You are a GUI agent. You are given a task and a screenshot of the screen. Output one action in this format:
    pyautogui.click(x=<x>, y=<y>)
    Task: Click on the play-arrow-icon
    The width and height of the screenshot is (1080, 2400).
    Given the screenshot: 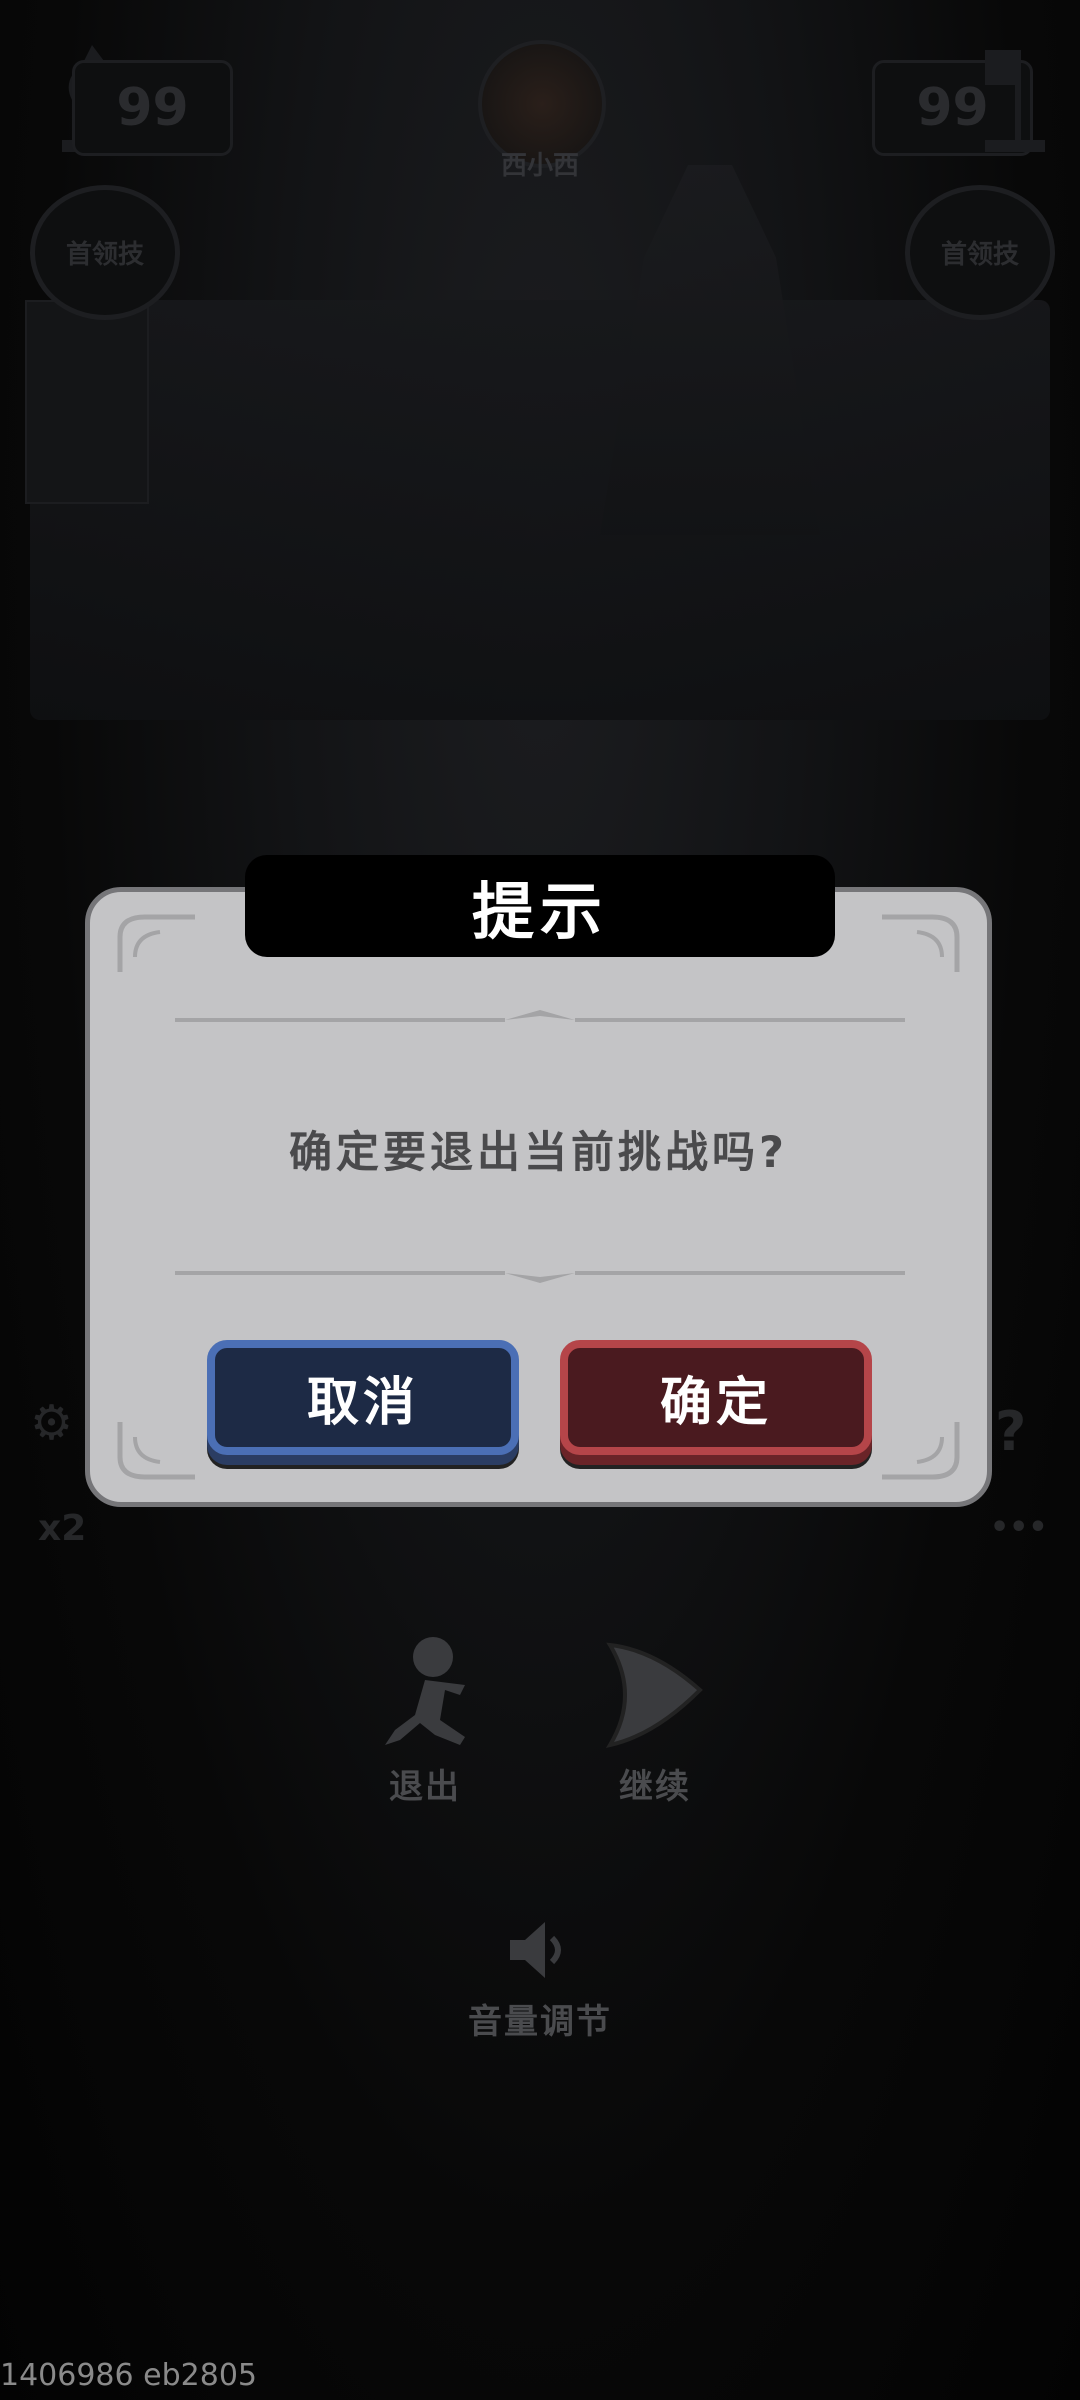 What is the action you would take?
    pyautogui.click(x=654, y=1695)
    